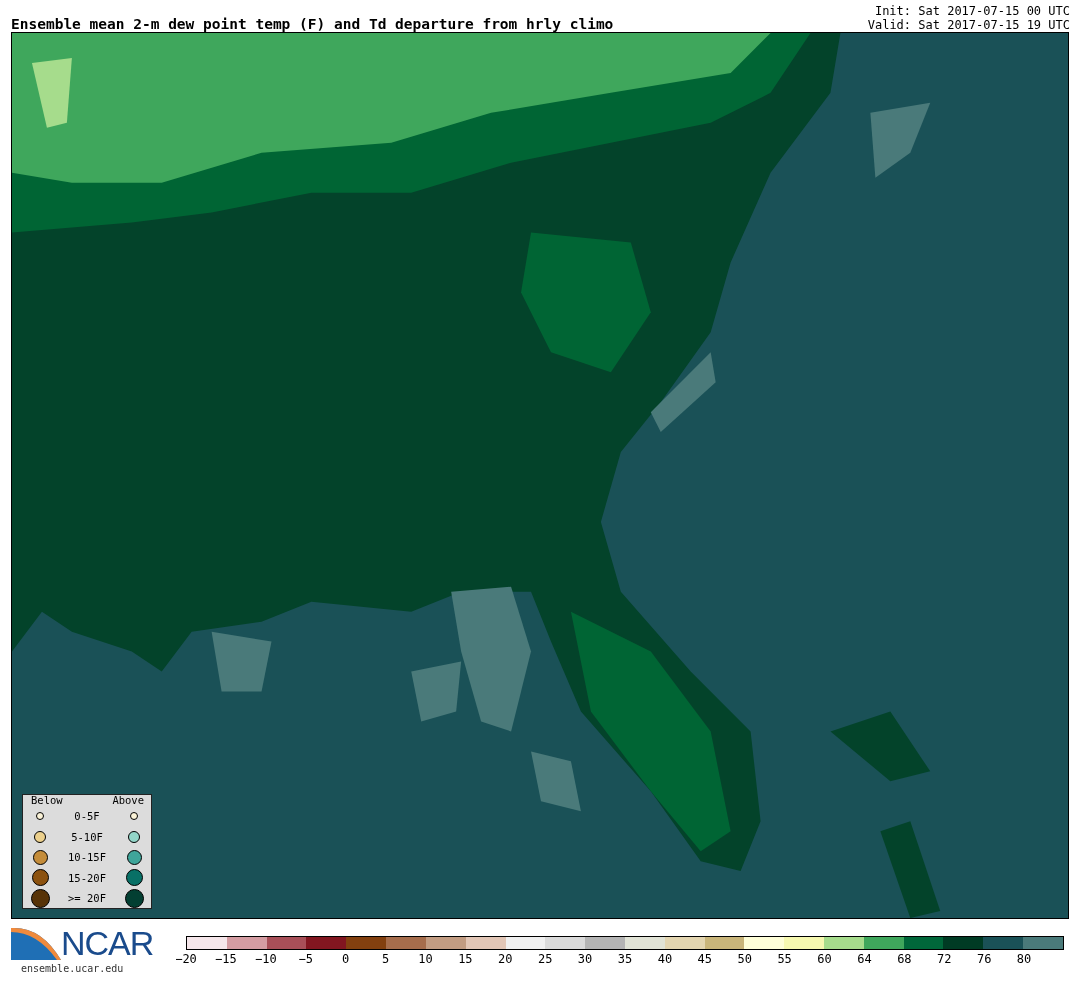 This screenshot has width=1080, height=988. I want to click on tick-label: 68, so click(904, 959).